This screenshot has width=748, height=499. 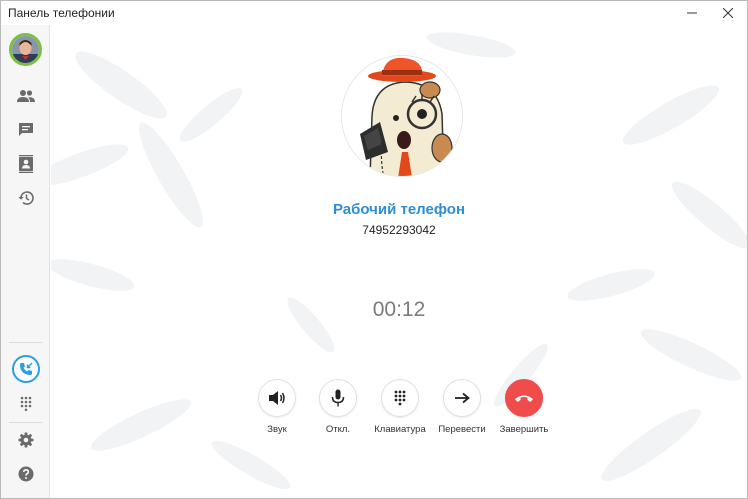 I want to click on close-icon, so click(x=728, y=13).